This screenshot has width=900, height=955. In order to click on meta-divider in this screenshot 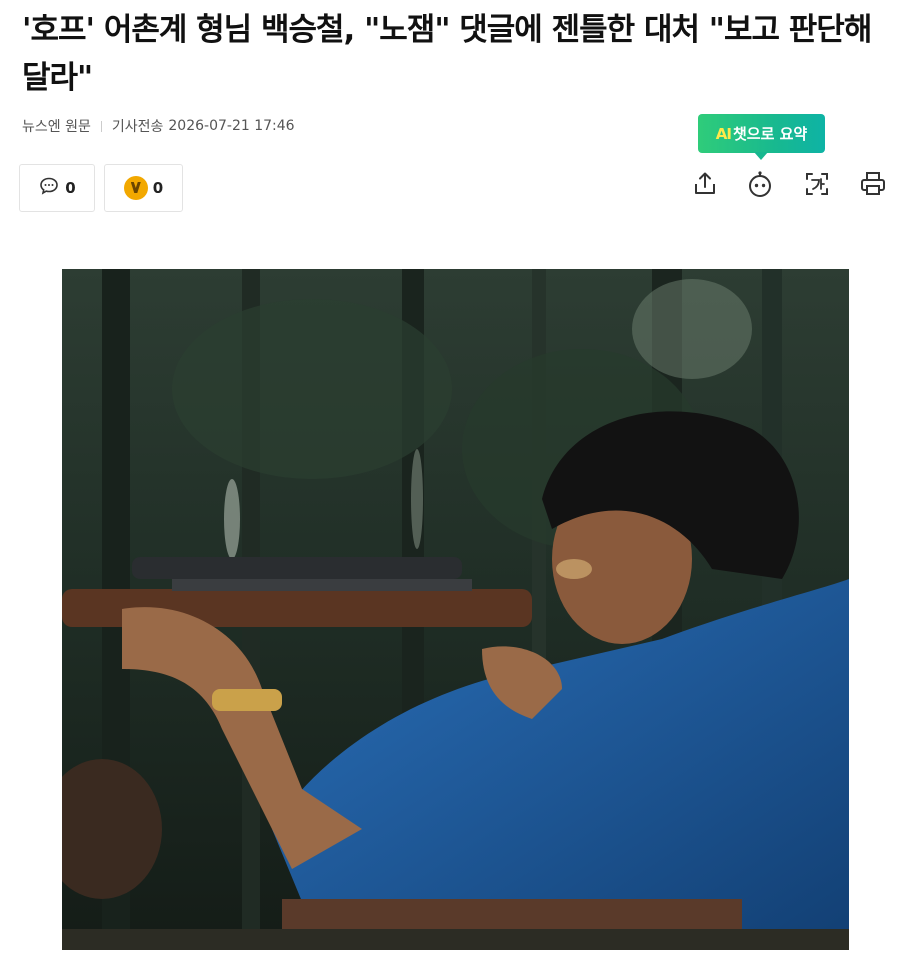, I will do `click(101, 126)`.